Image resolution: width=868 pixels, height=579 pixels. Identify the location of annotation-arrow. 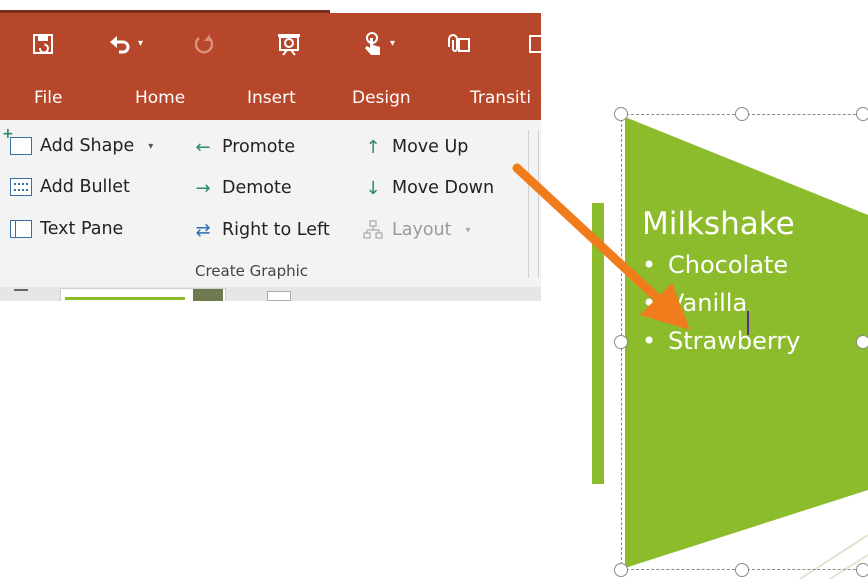
(601, 246).